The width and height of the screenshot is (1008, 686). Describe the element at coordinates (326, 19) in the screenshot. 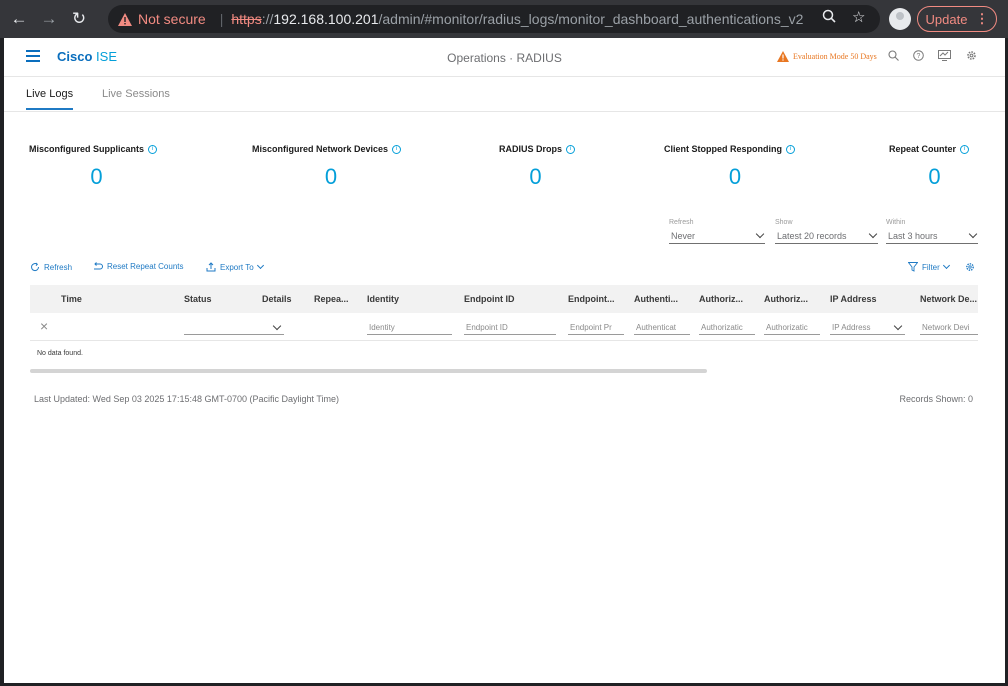

I see `url-host: 192.168.100.201` at that location.